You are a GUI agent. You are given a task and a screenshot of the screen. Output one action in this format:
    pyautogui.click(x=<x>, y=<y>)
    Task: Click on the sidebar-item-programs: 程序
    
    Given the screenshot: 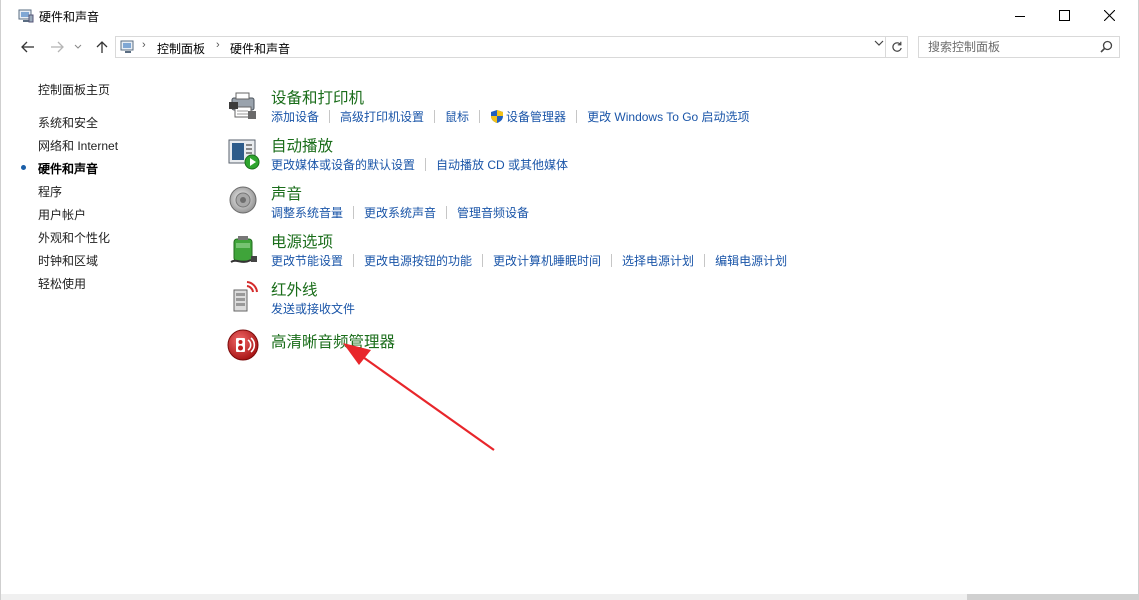 What is the action you would take?
    pyautogui.click(x=50, y=191)
    